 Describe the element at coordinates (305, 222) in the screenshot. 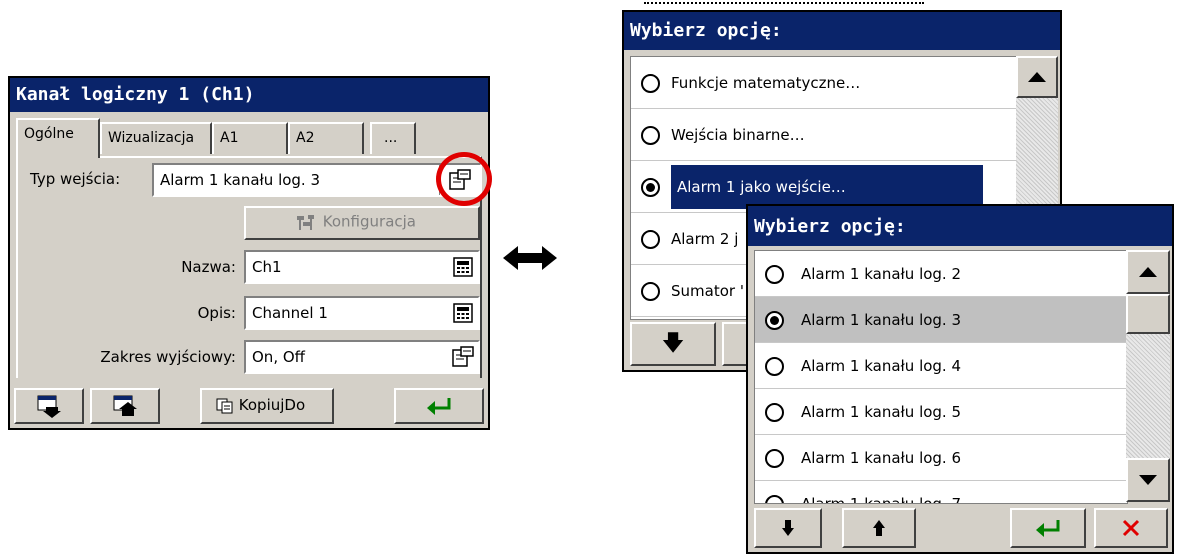

I see `tools-icon` at that location.